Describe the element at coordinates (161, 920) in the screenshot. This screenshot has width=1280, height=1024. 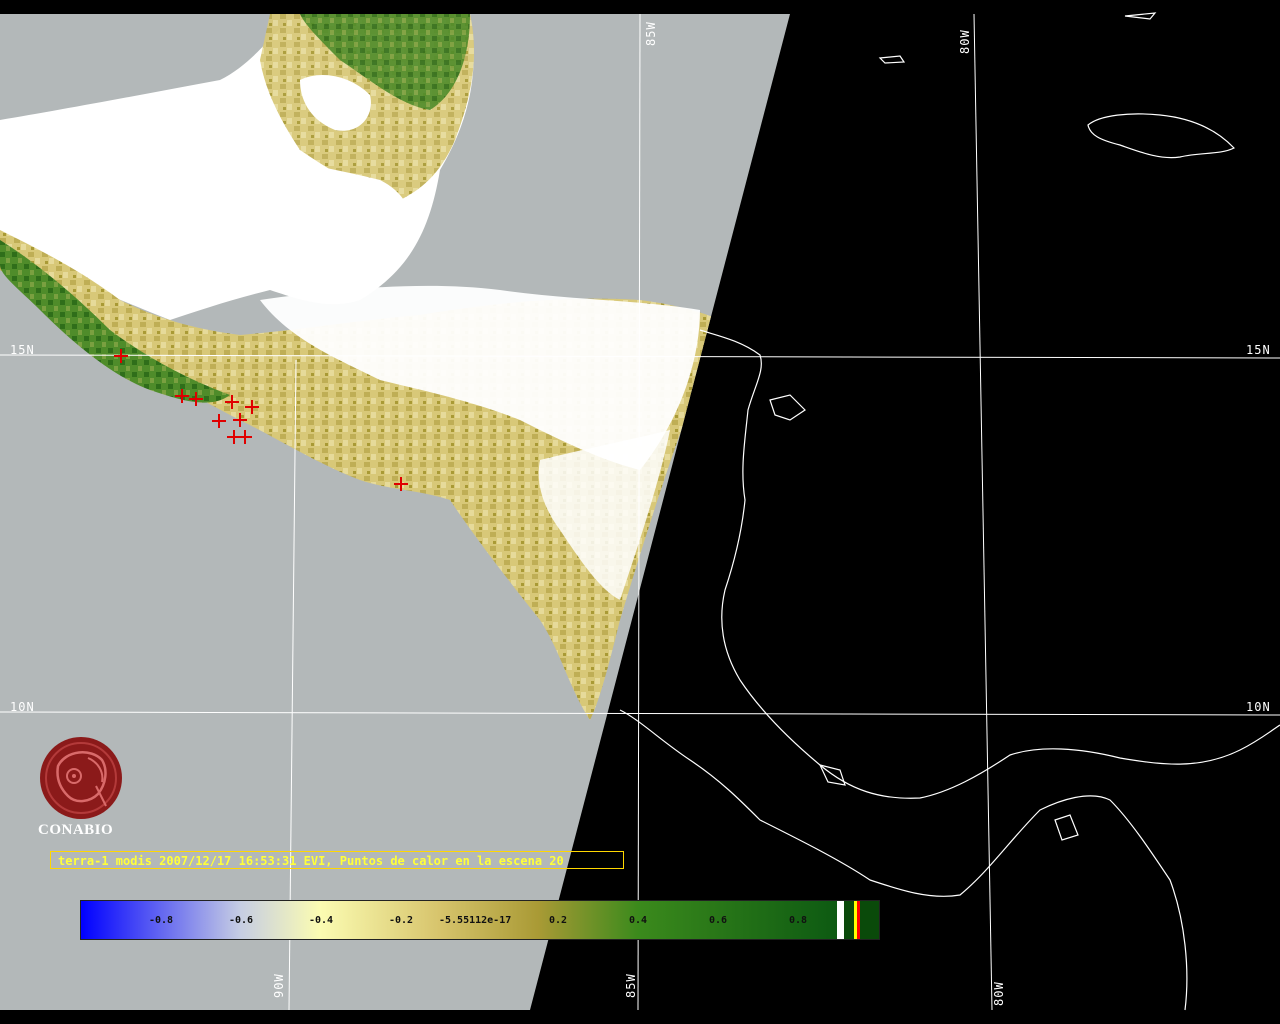
I see `colorbar-tick-label: -0.8` at that location.